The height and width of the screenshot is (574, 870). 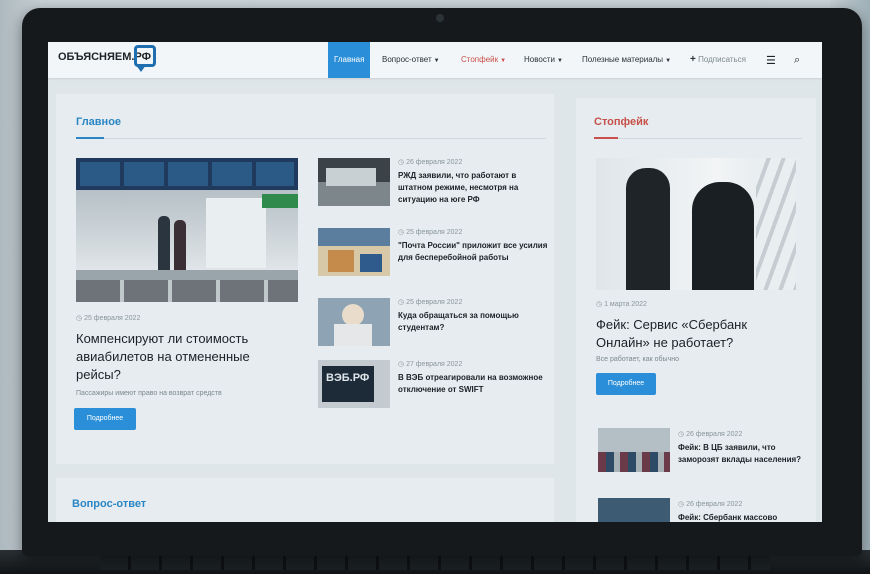 I want to click on feature-image, so click(x=187, y=230).